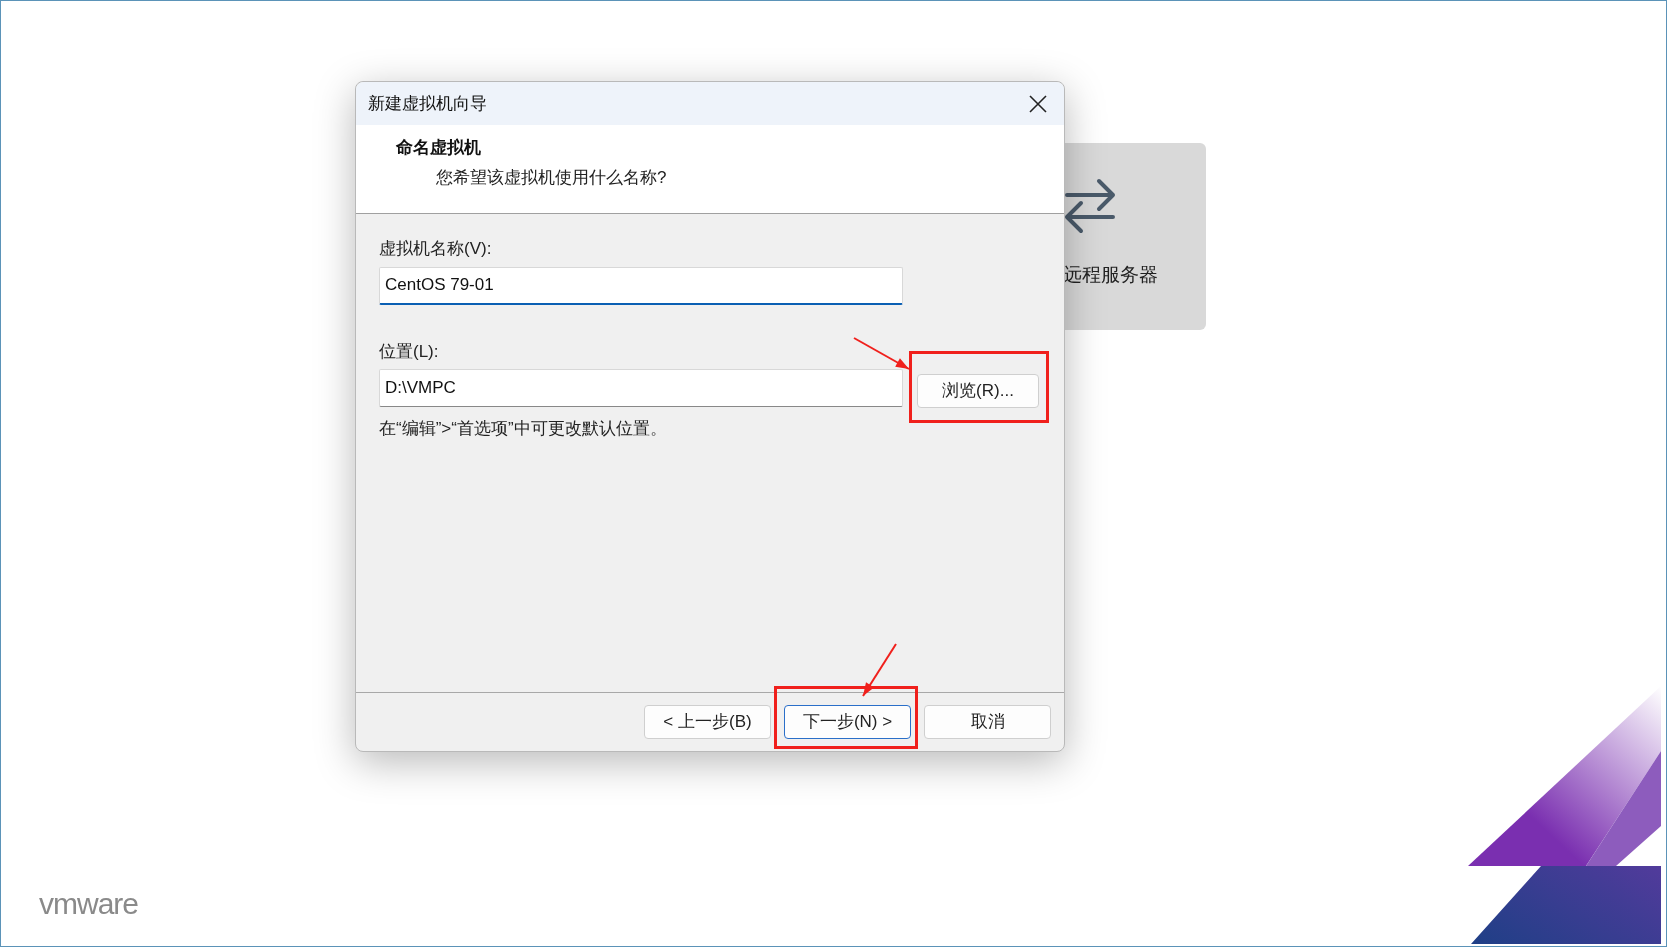  What do you see at coordinates (435, 249) in the screenshot?
I see `field-label: 虚拟机名称(V):` at bounding box center [435, 249].